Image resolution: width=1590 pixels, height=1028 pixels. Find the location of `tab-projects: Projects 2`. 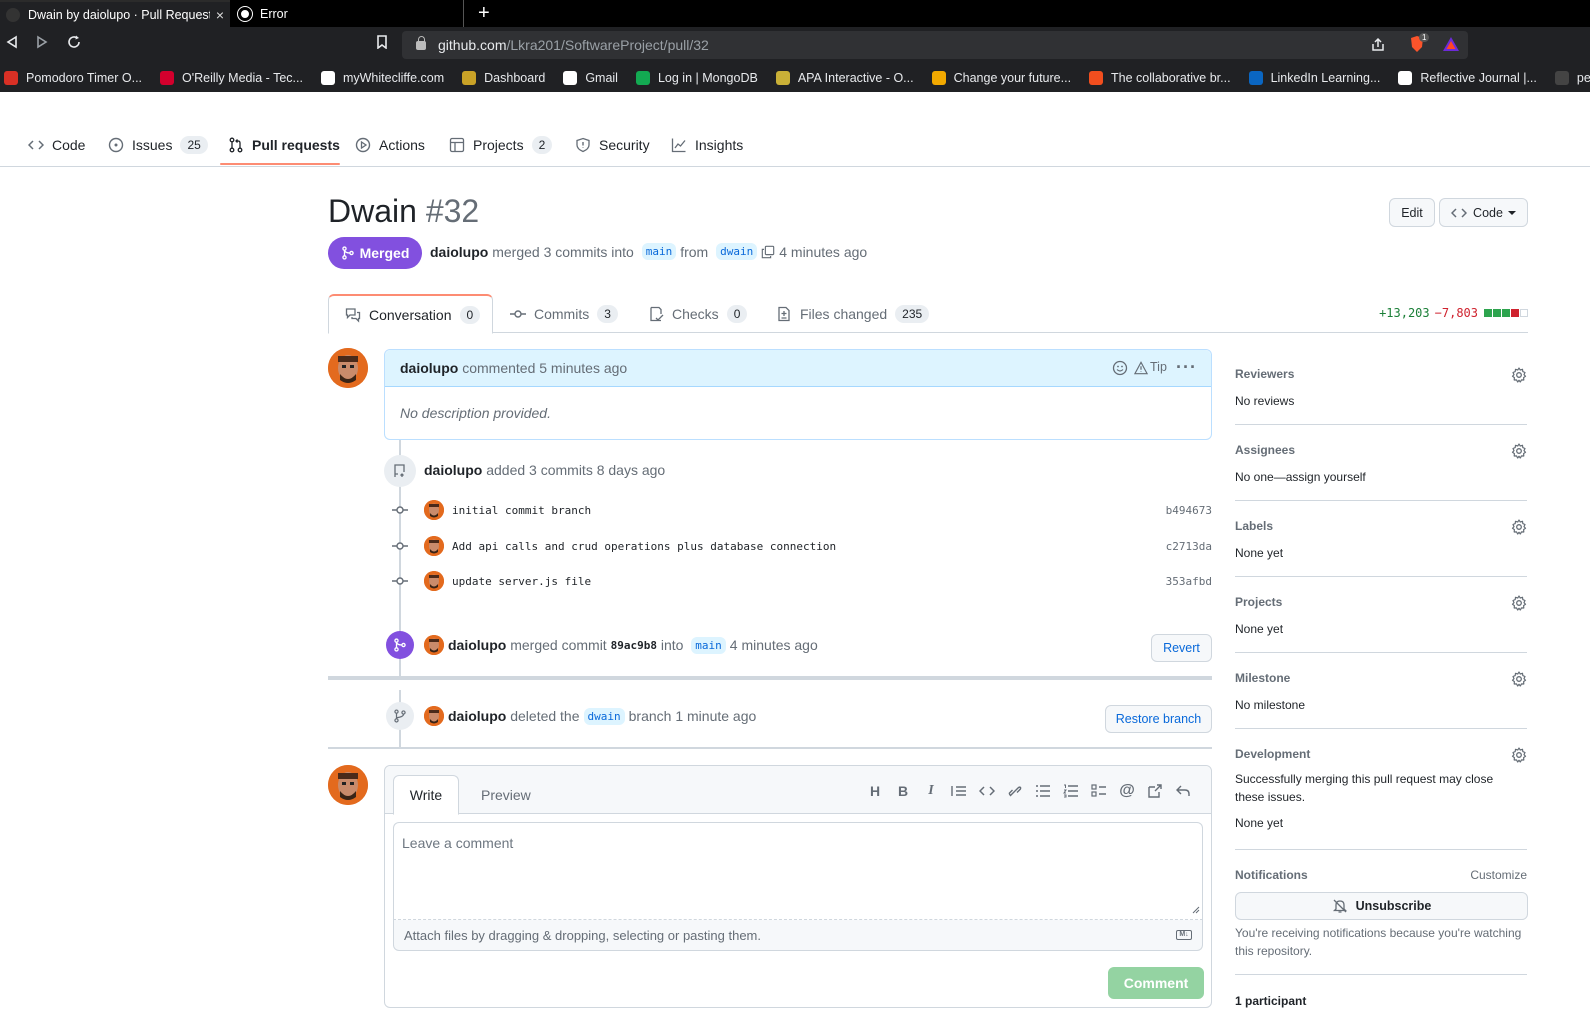

tab-projects: Projects 2 is located at coordinates (501, 145).